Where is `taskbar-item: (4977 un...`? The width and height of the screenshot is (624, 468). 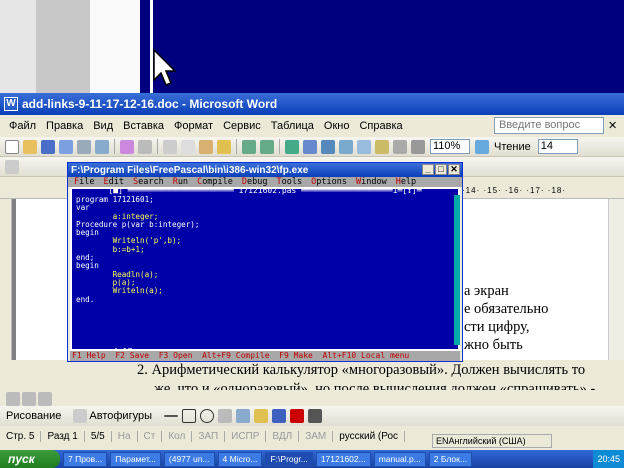
taskbar-item: (4977 un... is located at coordinates (189, 459).